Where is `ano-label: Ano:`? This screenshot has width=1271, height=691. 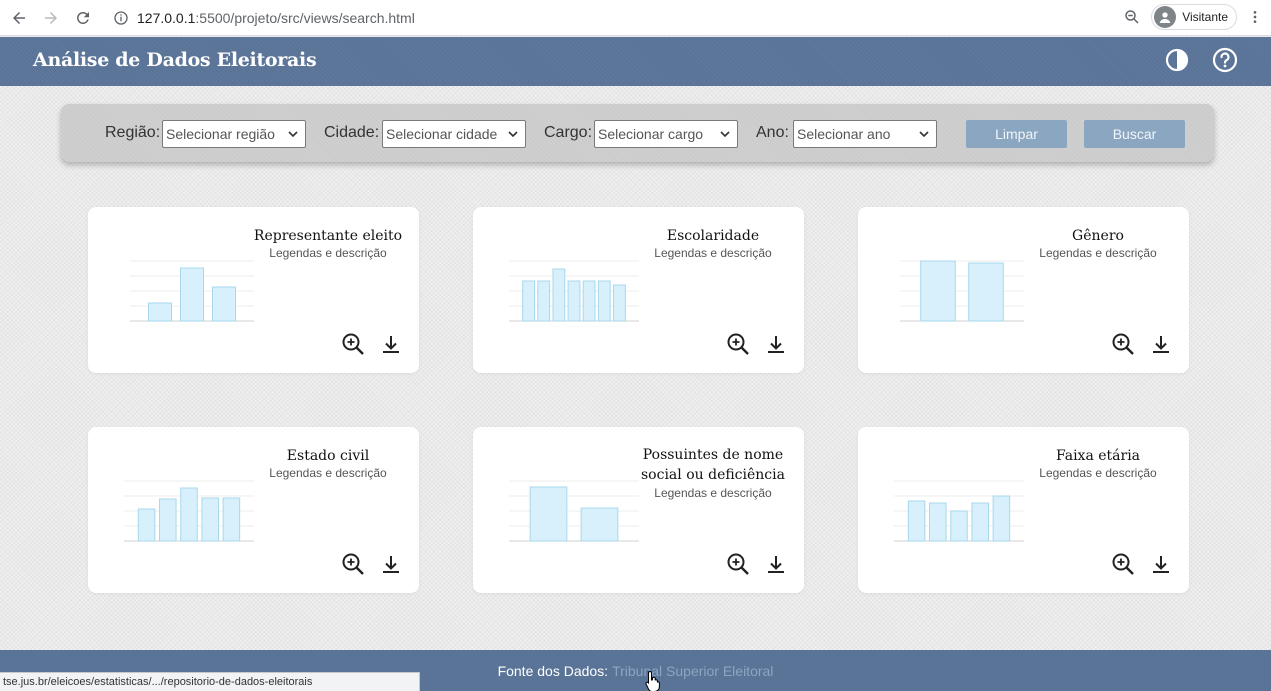
ano-label: Ano: is located at coordinates (772, 132).